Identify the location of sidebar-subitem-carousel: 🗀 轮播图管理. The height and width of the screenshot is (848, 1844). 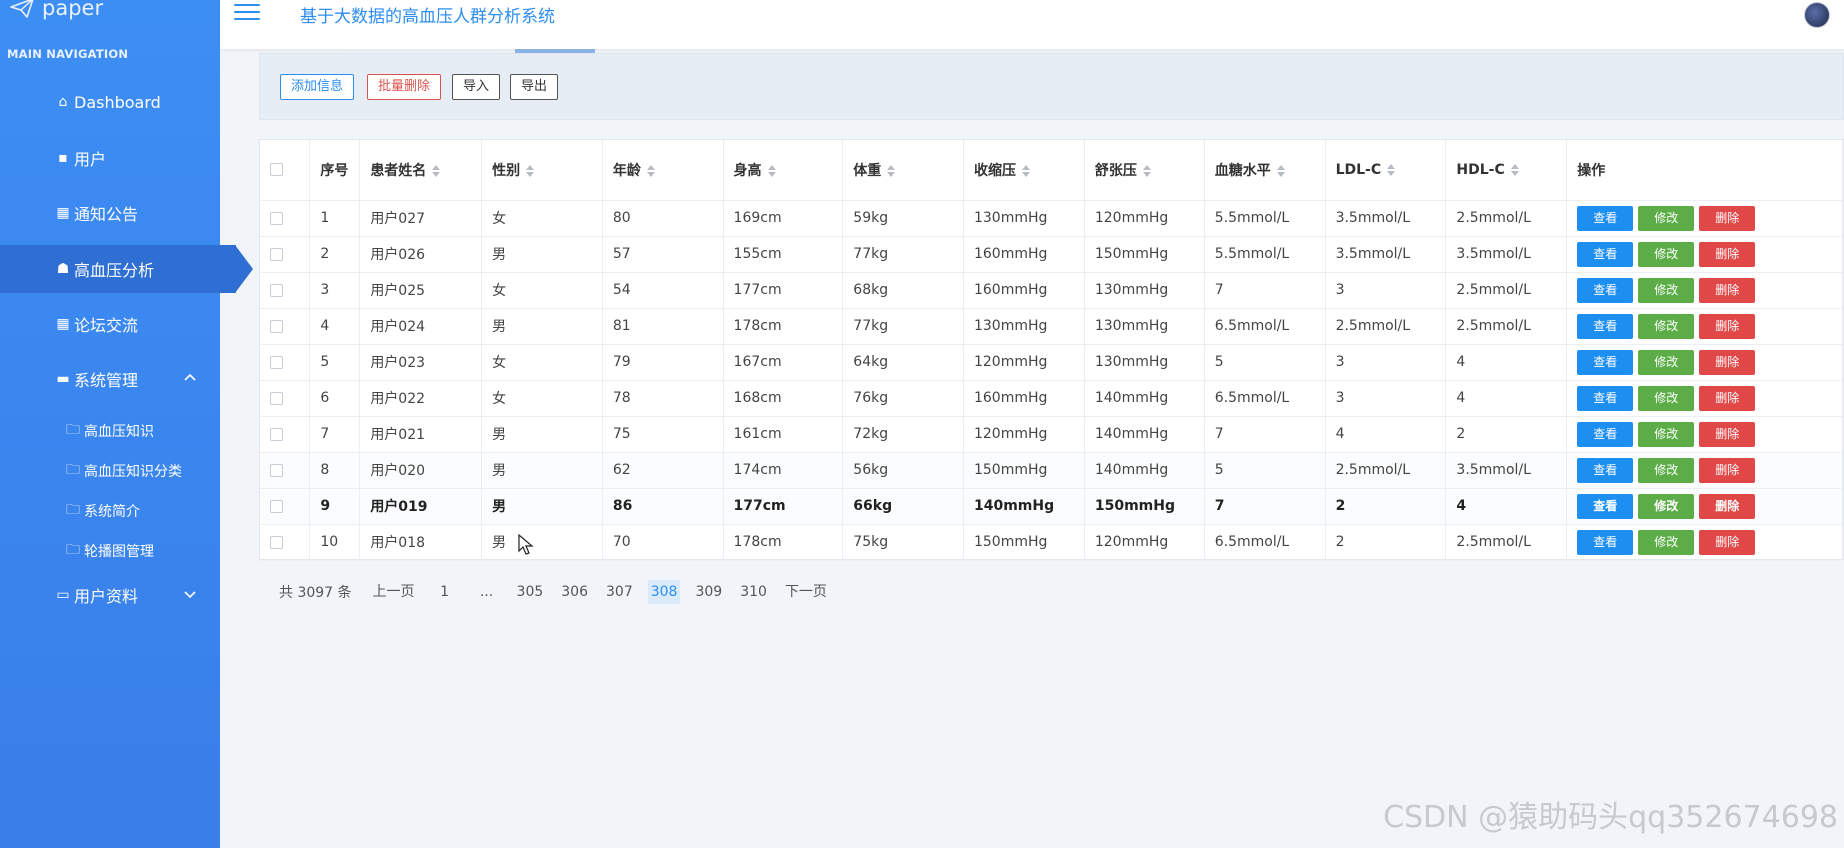
(110, 551).